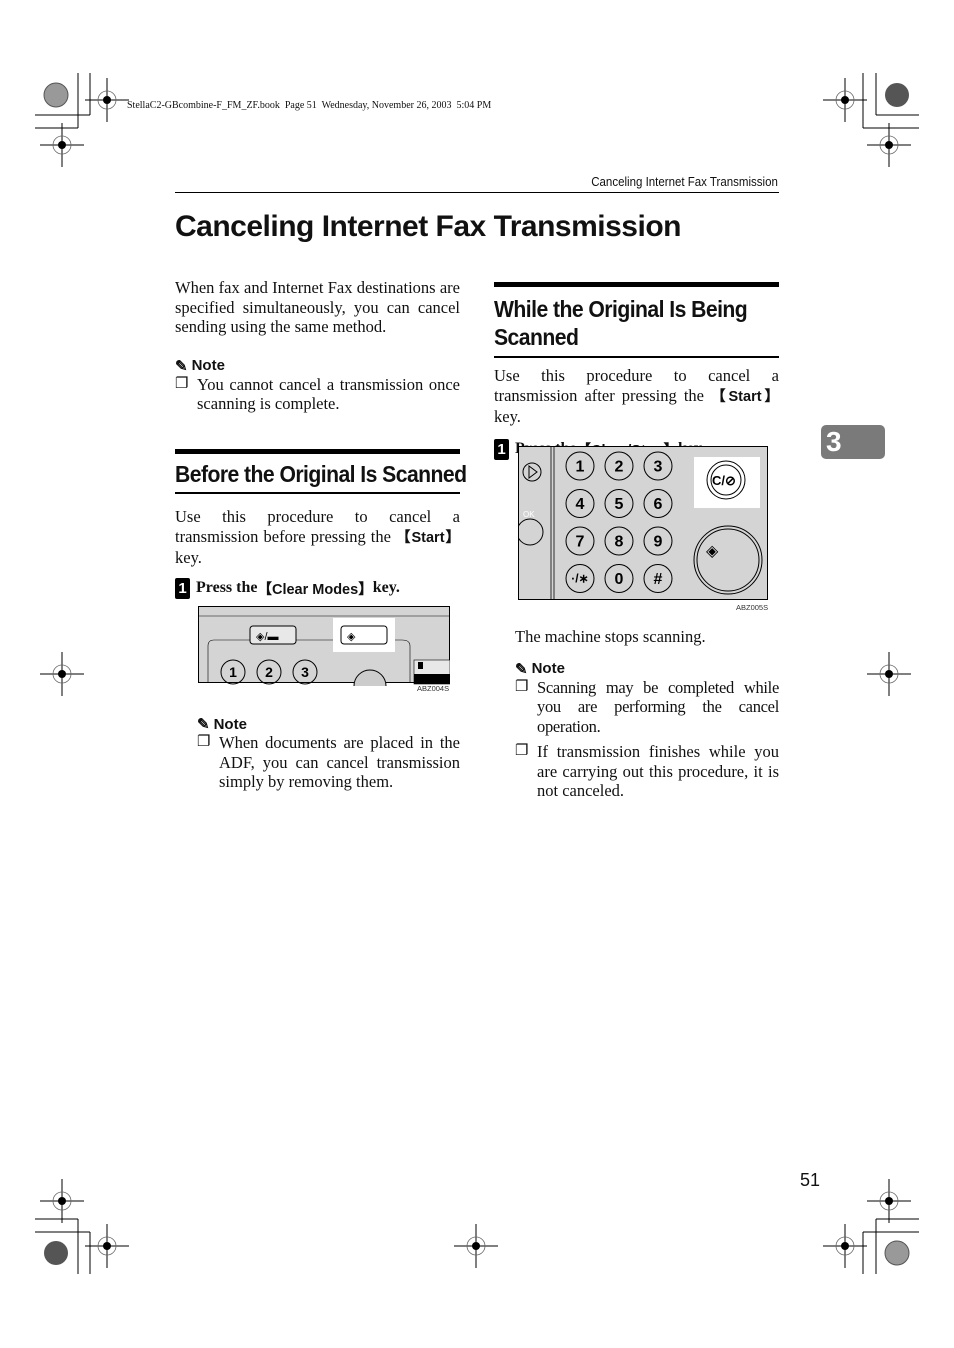 The image size is (954, 1348). I want to click on keypad-key-label: ·/∗, so click(579, 579).